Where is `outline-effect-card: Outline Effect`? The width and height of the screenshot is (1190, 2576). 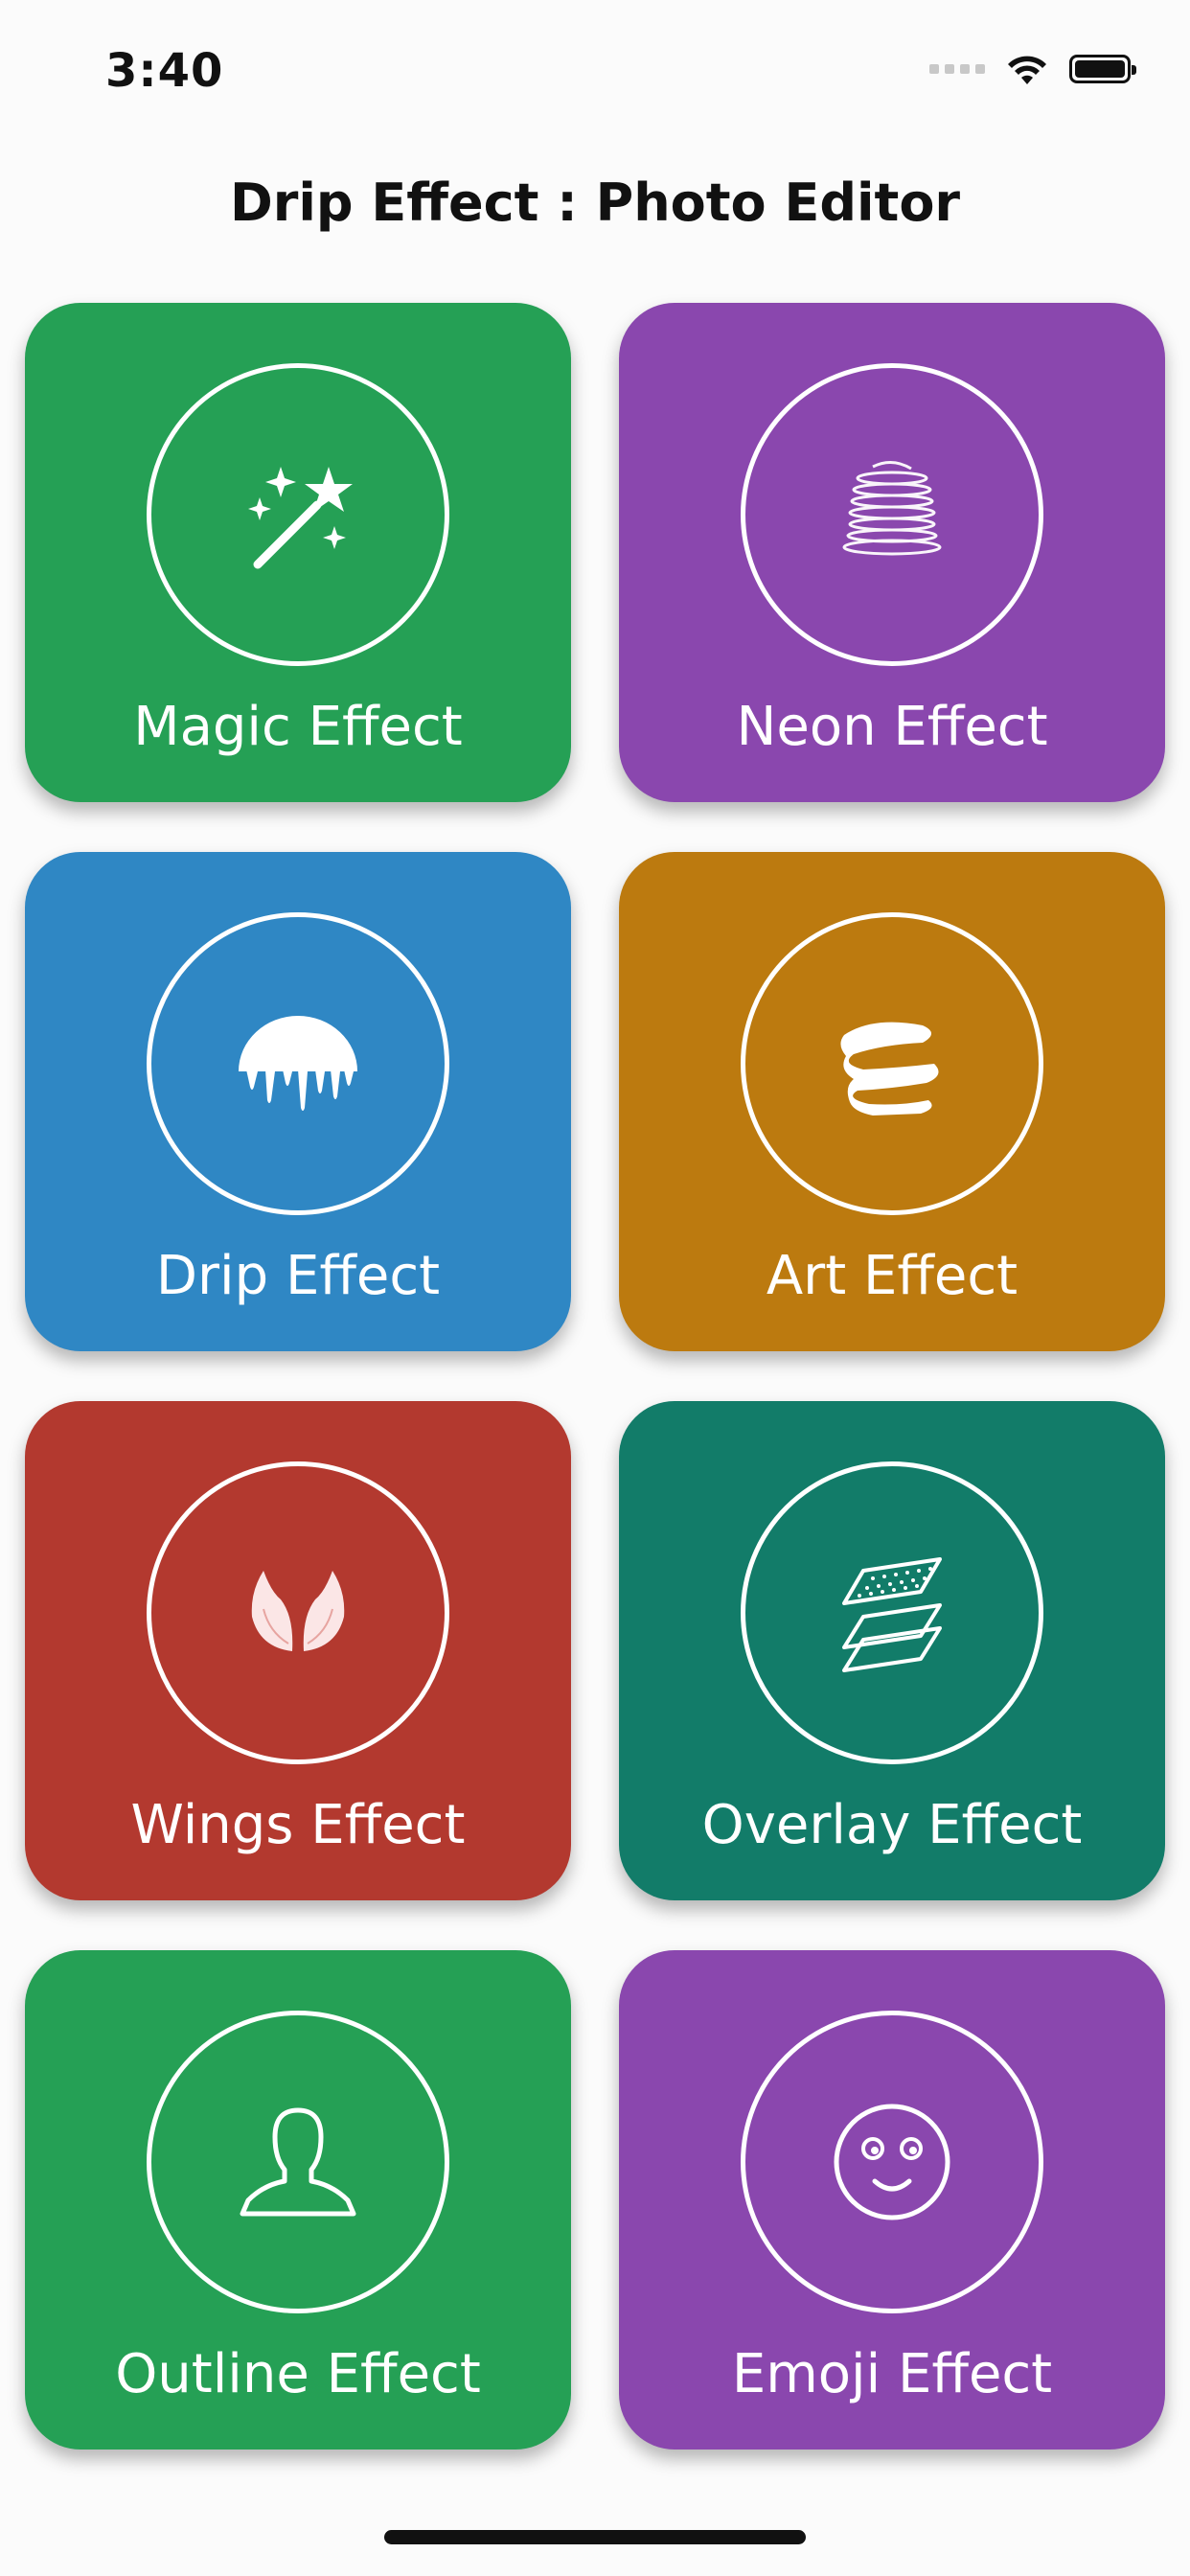
outline-effect-card: Outline Effect is located at coordinates (298, 2200).